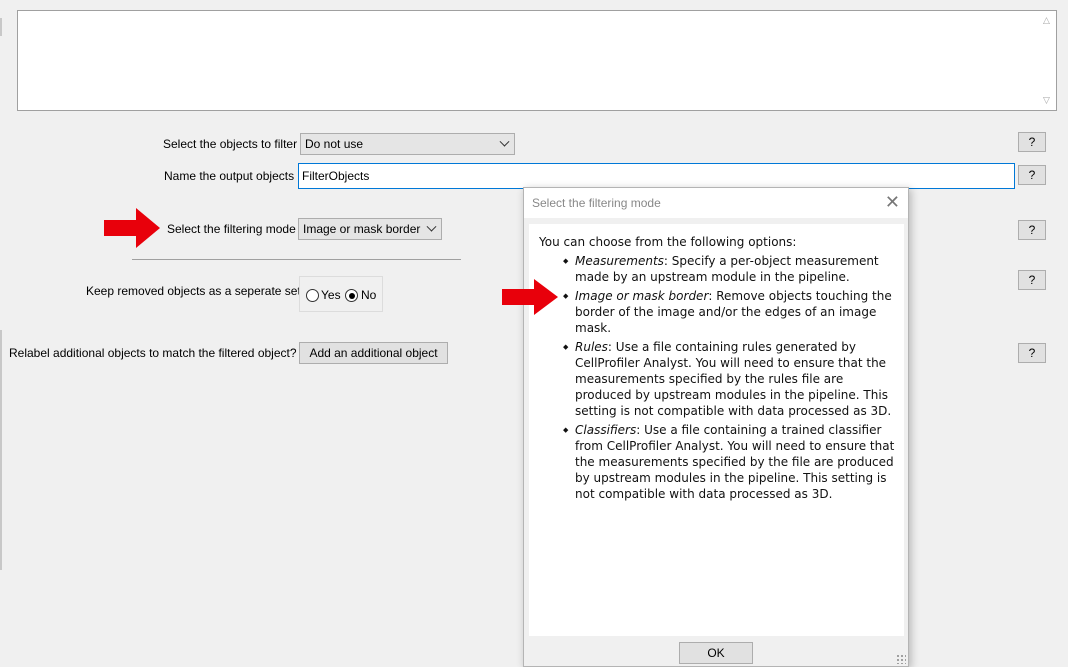 The height and width of the screenshot is (667, 1068). What do you see at coordinates (1, 450) in the screenshot?
I see `panel-edge-bottom` at bounding box center [1, 450].